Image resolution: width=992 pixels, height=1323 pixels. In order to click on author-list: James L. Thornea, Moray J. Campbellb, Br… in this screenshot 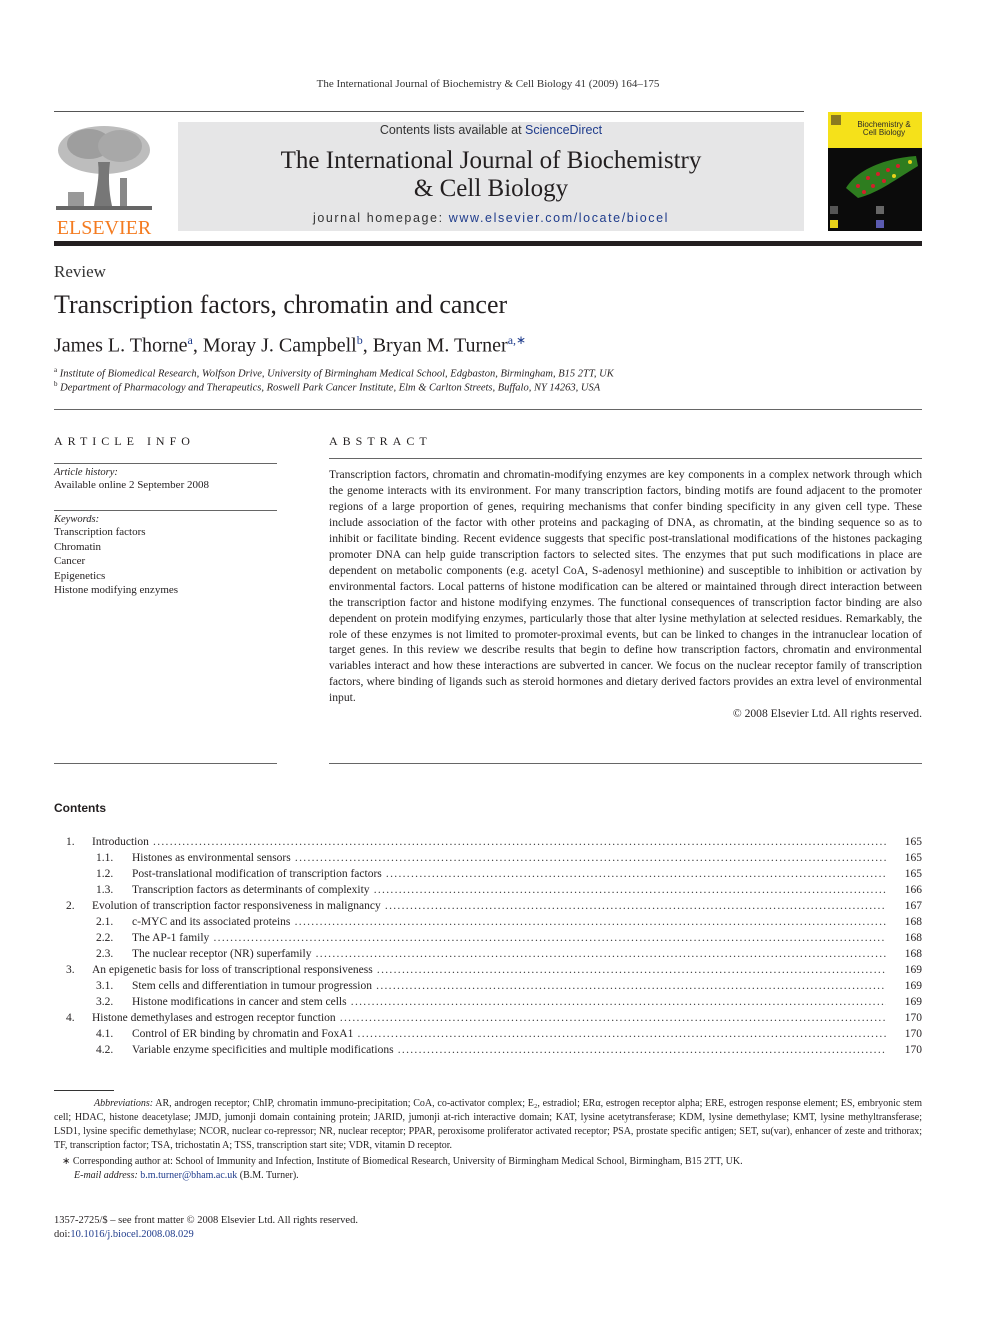, I will do `click(290, 345)`.